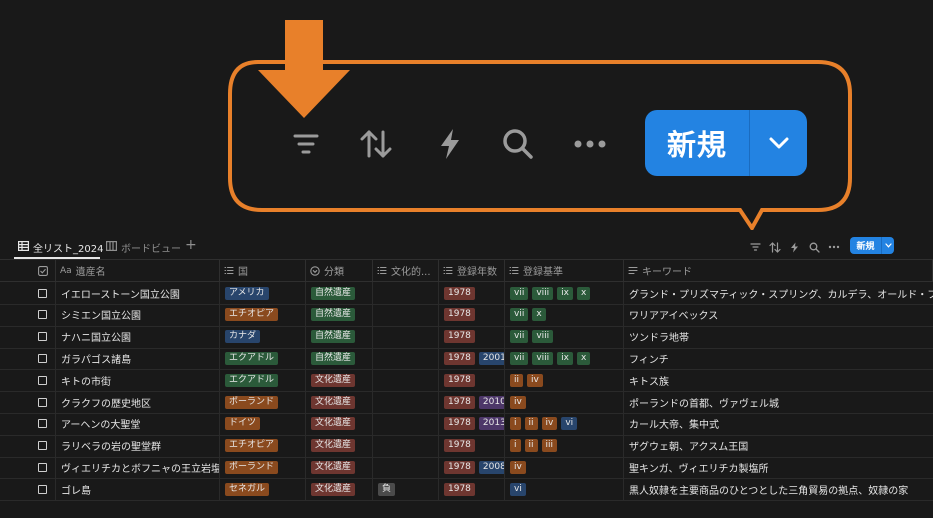 Image resolution: width=933 pixels, height=518 pixels. Describe the element at coordinates (778, 380) in the screenshot. I see `keywords-cell: キトス族` at that location.